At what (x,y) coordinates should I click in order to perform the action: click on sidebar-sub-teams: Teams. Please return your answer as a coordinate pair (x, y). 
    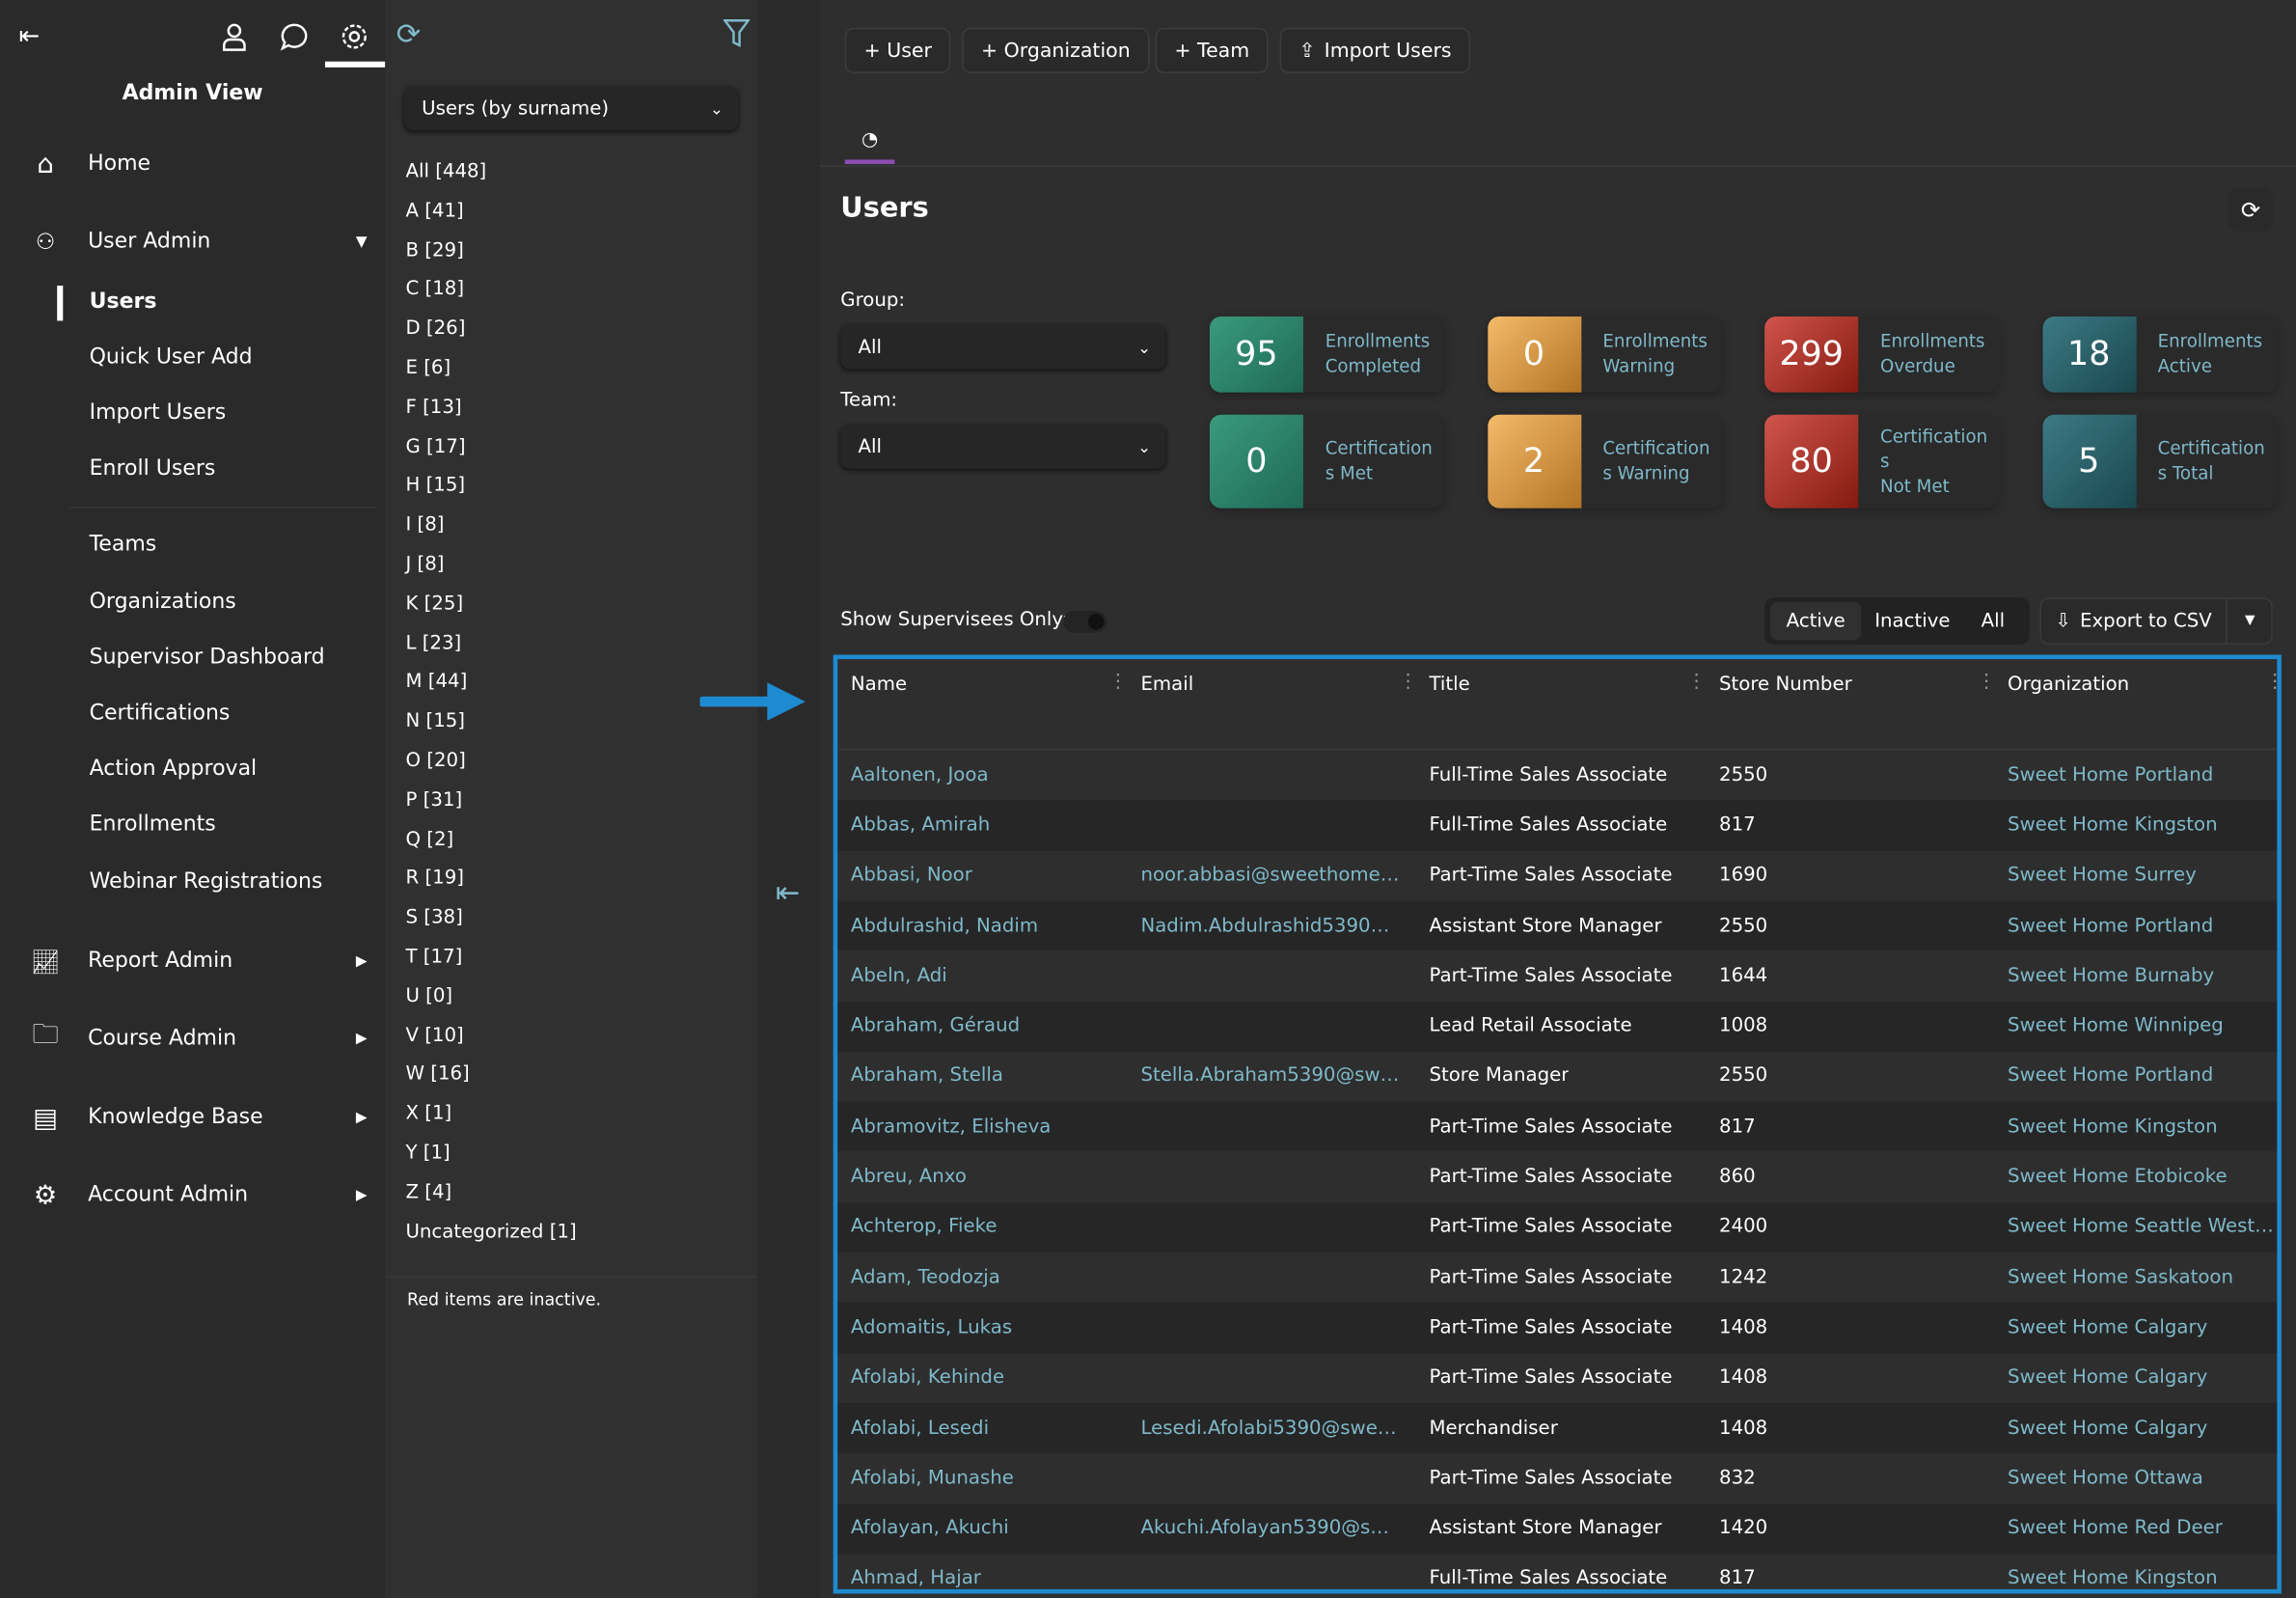
    Looking at the image, I should click on (124, 545).